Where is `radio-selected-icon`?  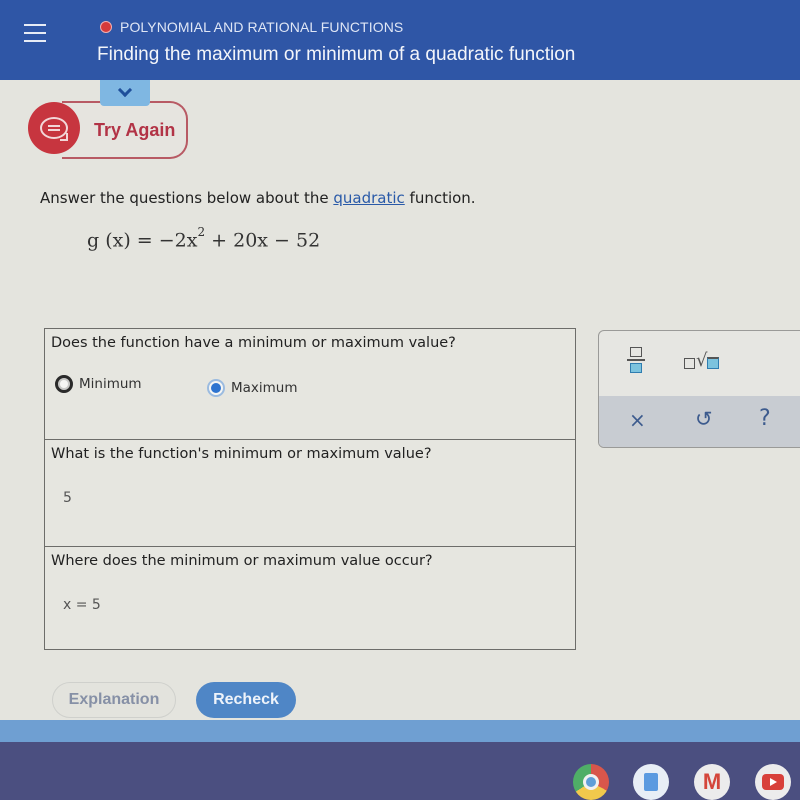 radio-selected-icon is located at coordinates (216, 388).